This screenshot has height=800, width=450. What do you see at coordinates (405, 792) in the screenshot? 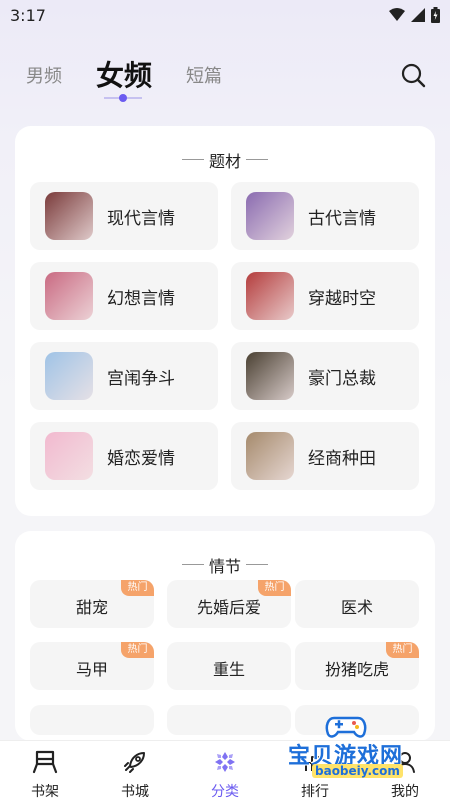
I see `nav-label: 我的` at bounding box center [405, 792].